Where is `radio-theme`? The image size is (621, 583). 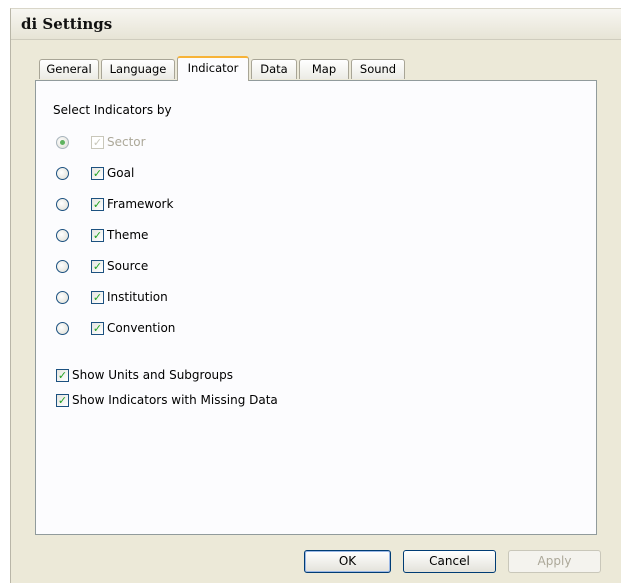
radio-theme is located at coordinates (62, 235).